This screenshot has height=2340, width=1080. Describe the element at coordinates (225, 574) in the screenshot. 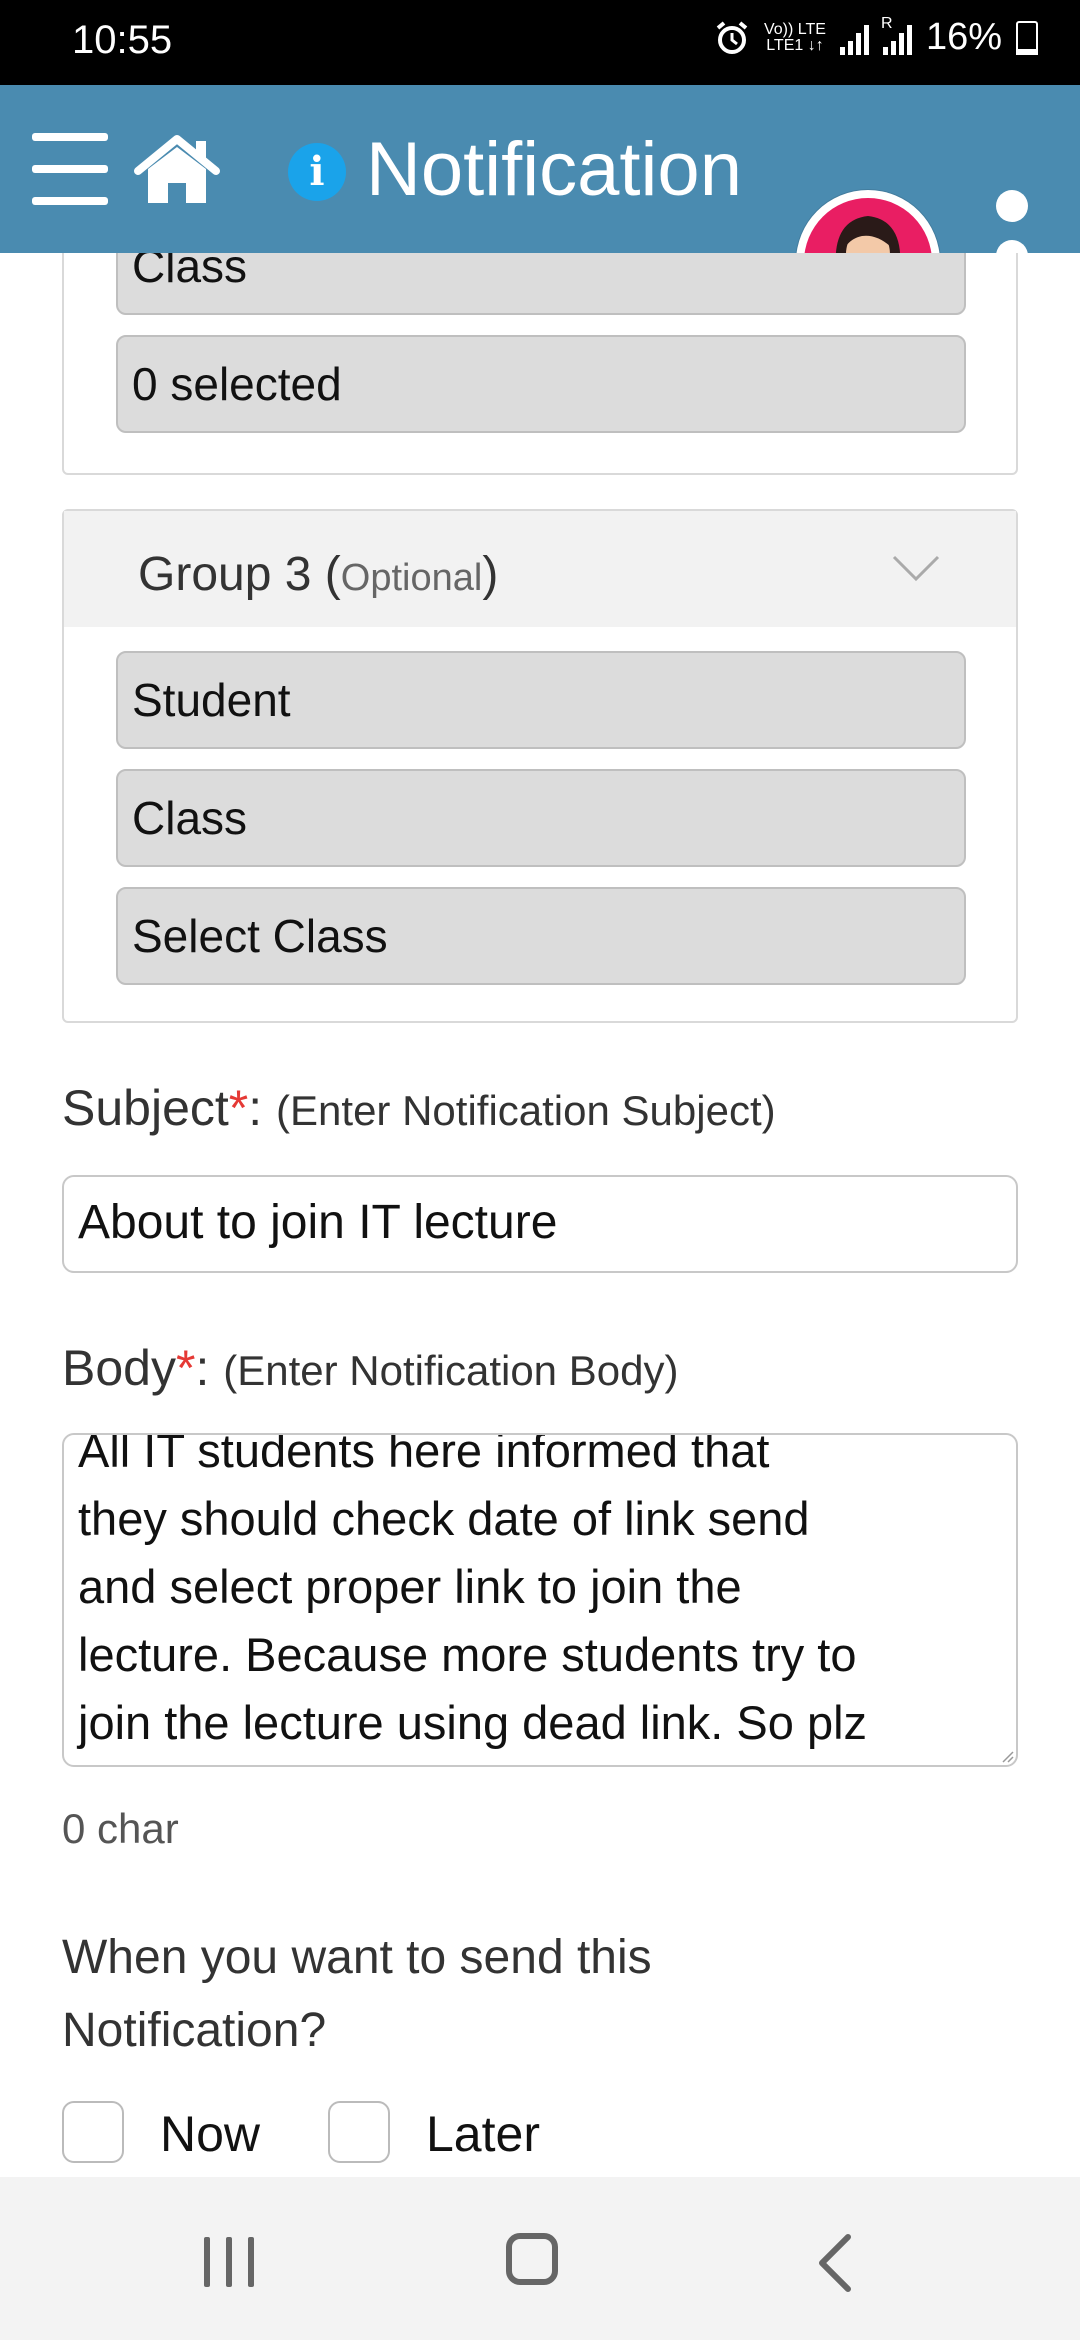

I see `group-3-title-text: Group 3` at that location.